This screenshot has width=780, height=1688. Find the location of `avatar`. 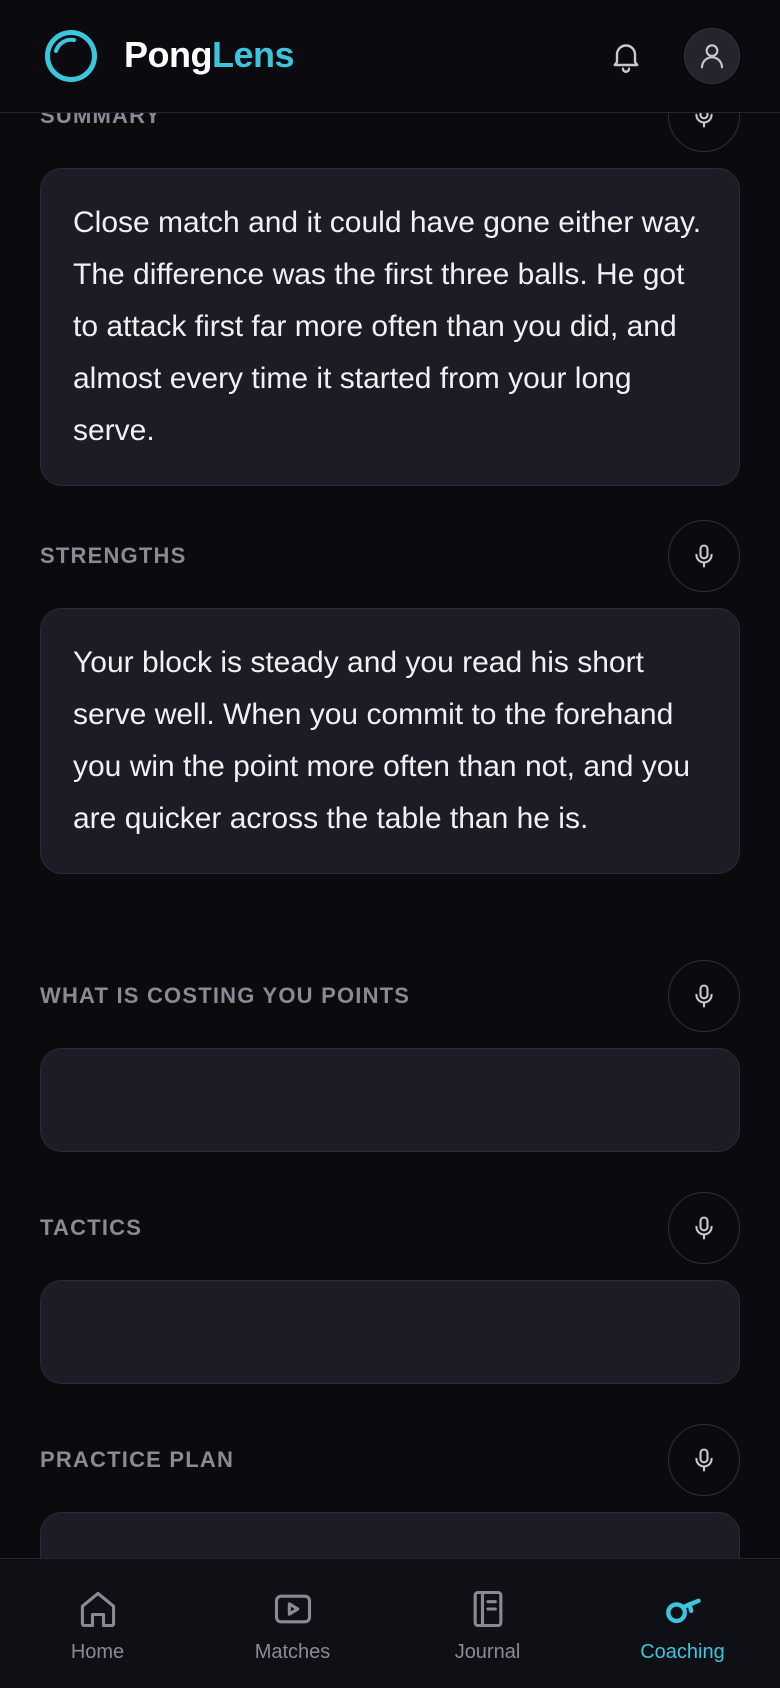

avatar is located at coordinates (712, 56).